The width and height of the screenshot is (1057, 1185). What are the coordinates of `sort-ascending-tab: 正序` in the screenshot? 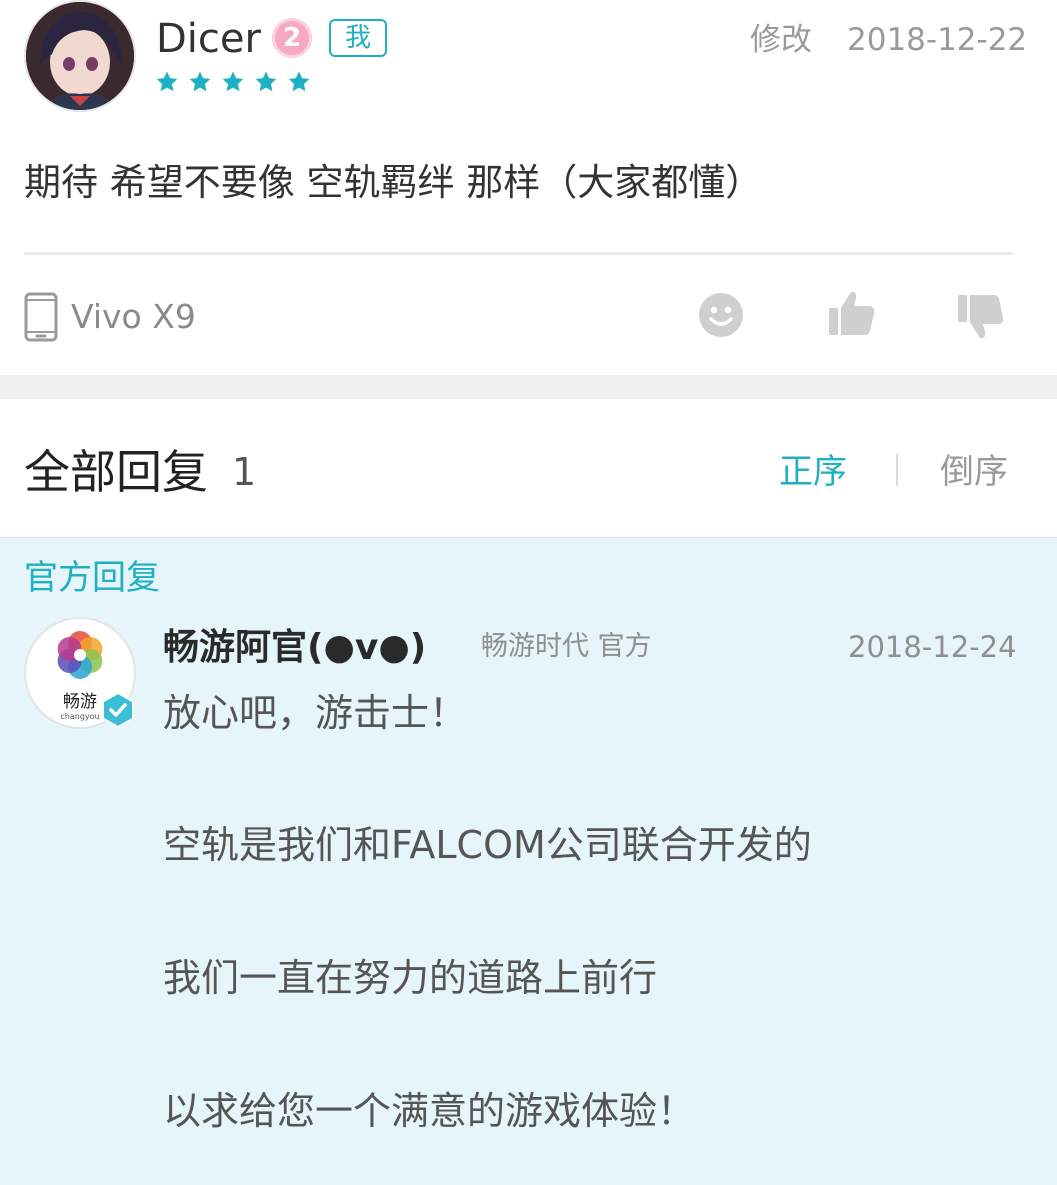 It's located at (813, 472).